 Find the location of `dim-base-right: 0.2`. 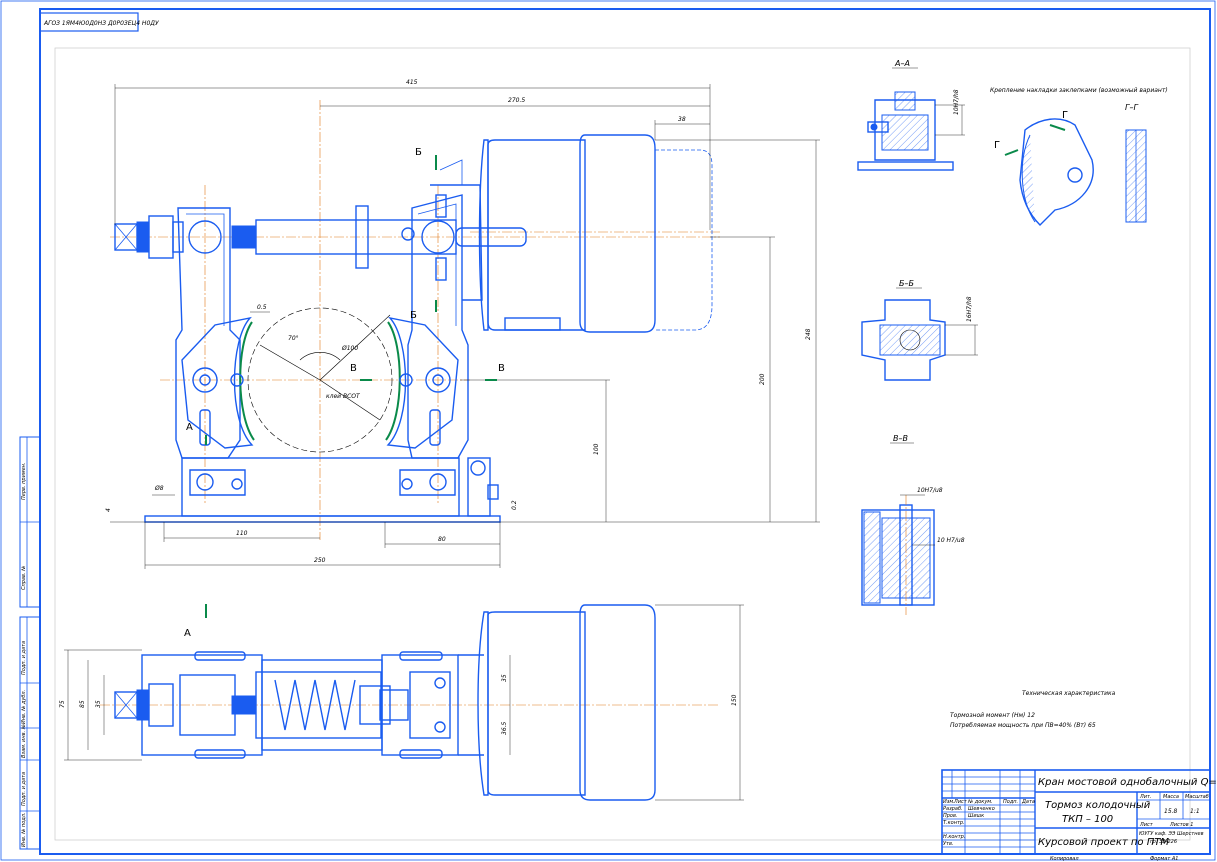

dim-base-right: 0.2 is located at coordinates (514, 505).